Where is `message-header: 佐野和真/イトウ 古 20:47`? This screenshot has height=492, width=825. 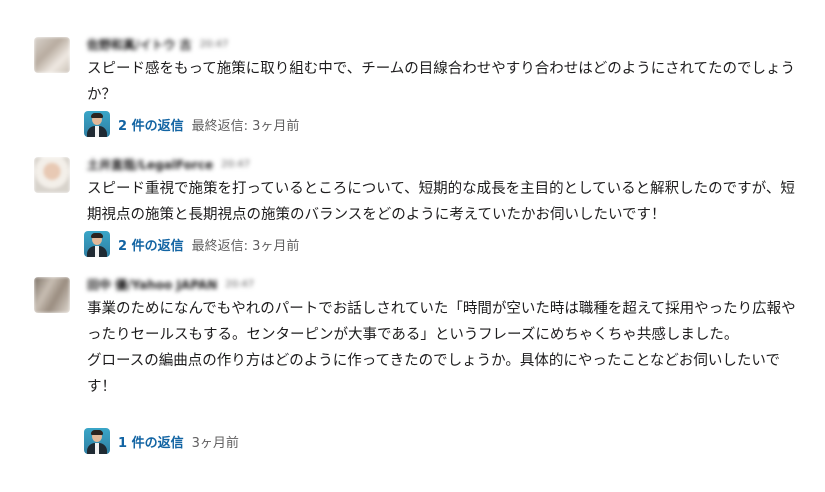 message-header: 佐野和真/イトウ 古 20:47 is located at coordinates (158, 44).